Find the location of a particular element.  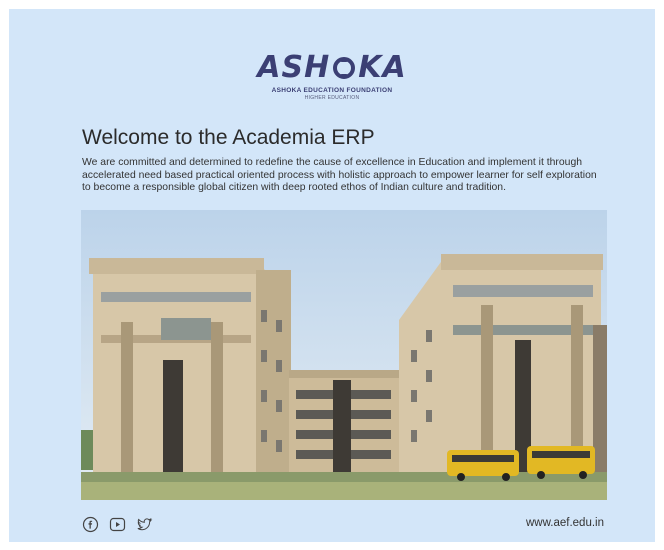

logo-text-left: ASH is located at coordinates (294, 67).